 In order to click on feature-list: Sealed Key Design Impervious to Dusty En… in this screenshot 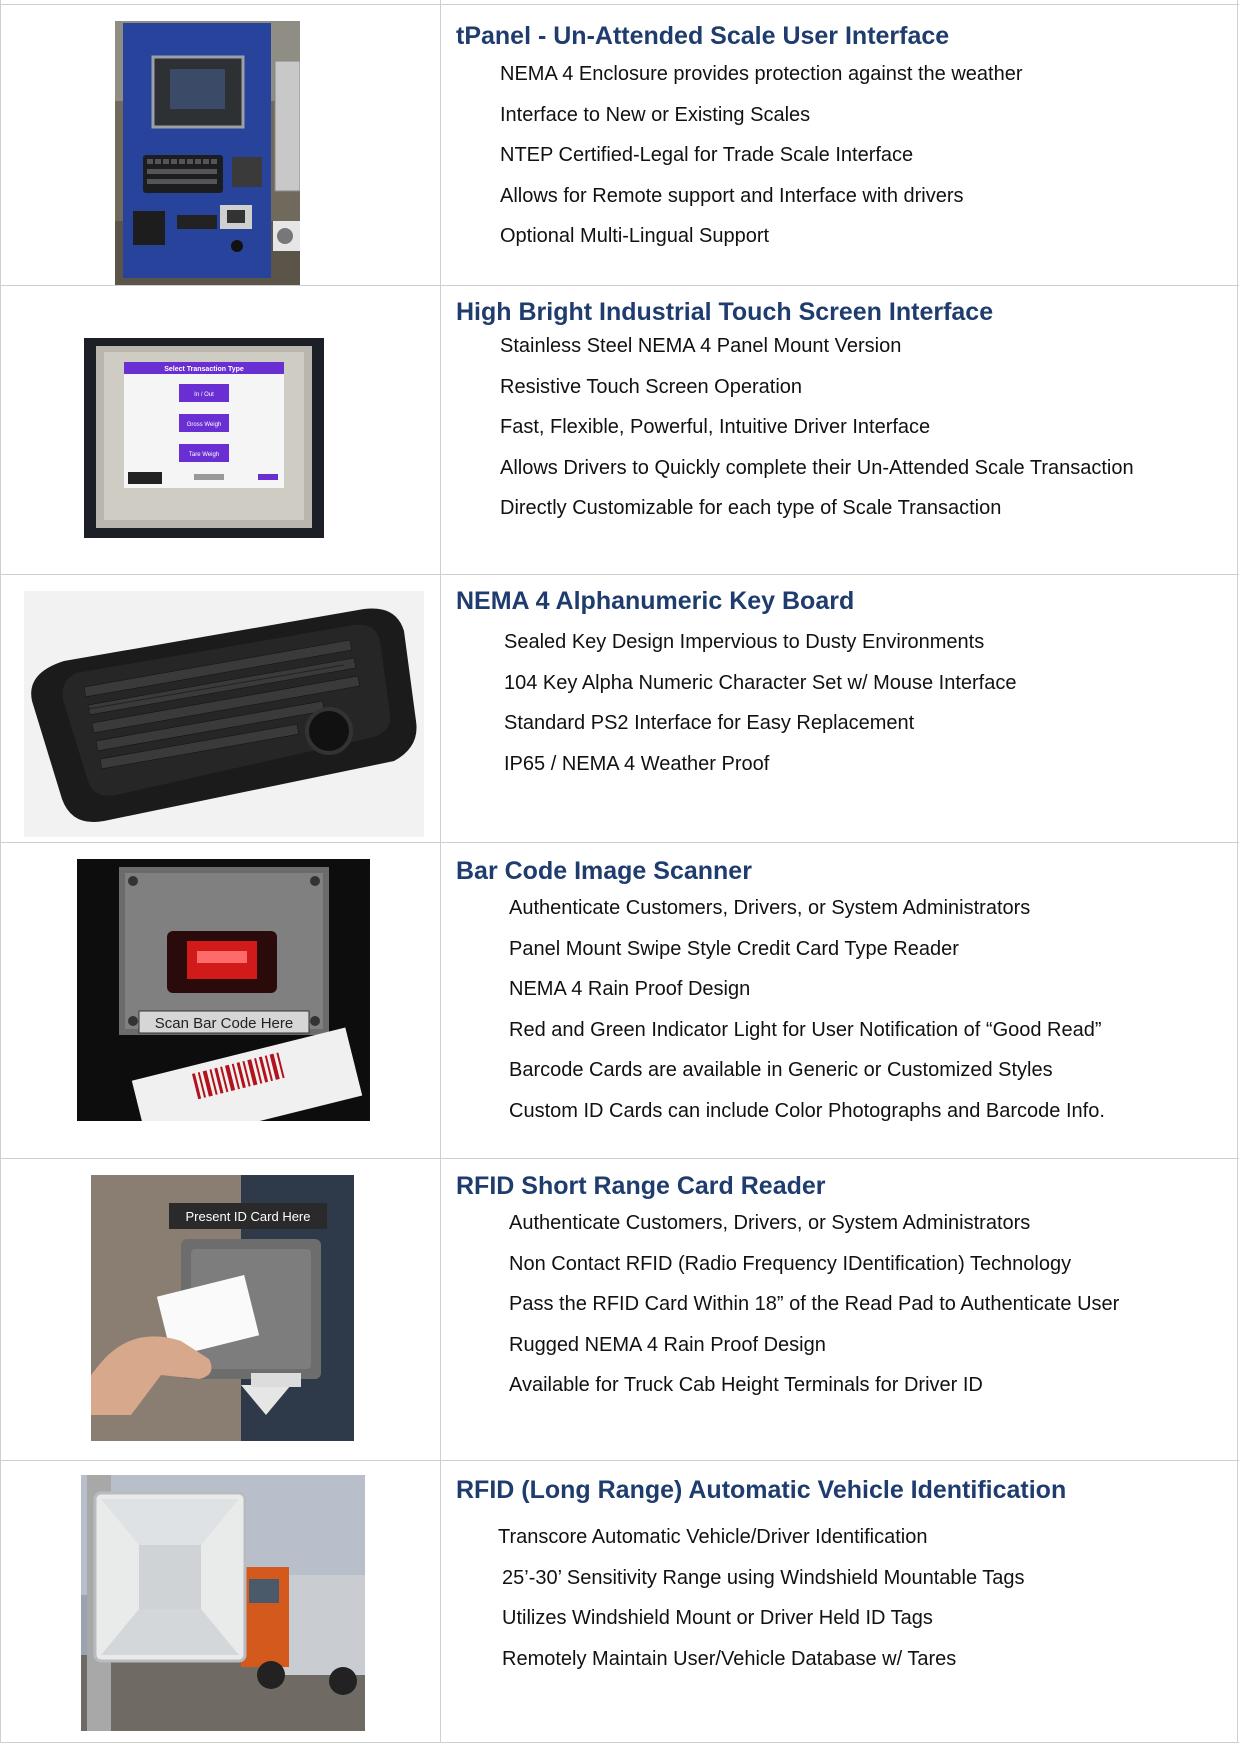, I will do `click(760, 703)`.